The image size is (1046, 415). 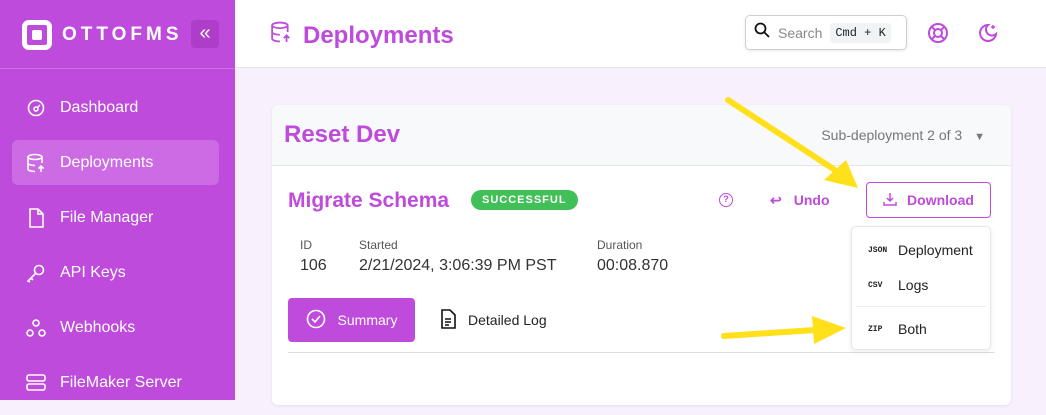 I want to click on caret-down-icon: ▼, so click(x=979, y=137).